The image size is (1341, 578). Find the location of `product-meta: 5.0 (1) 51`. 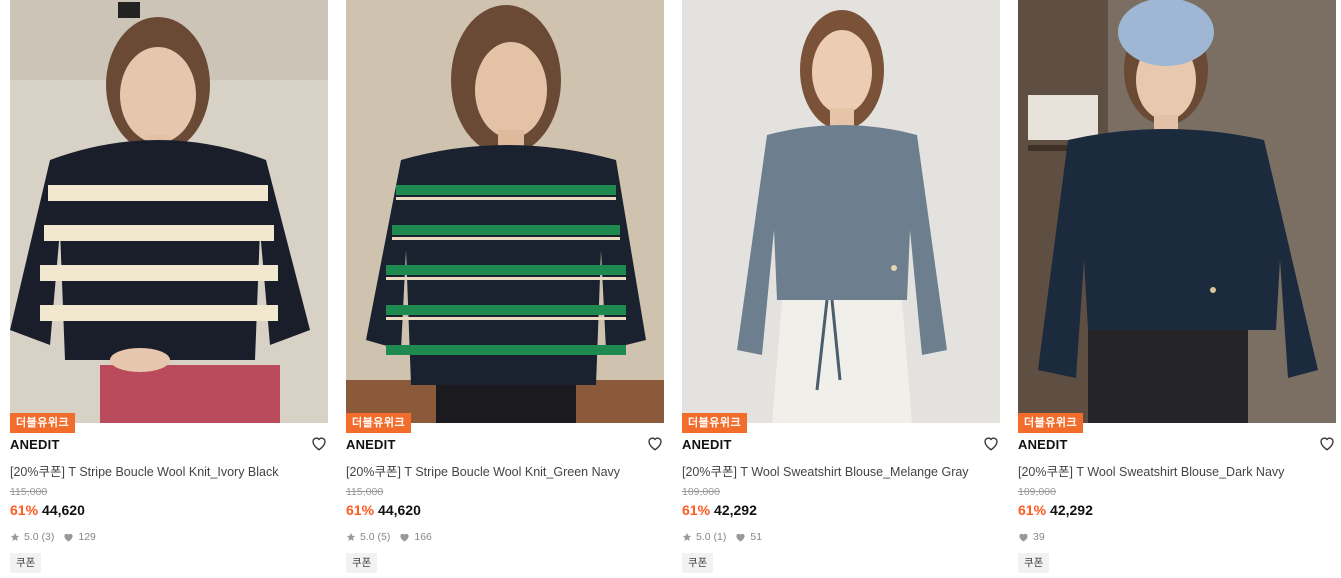

product-meta: 5.0 (1) 51 is located at coordinates (726, 537).